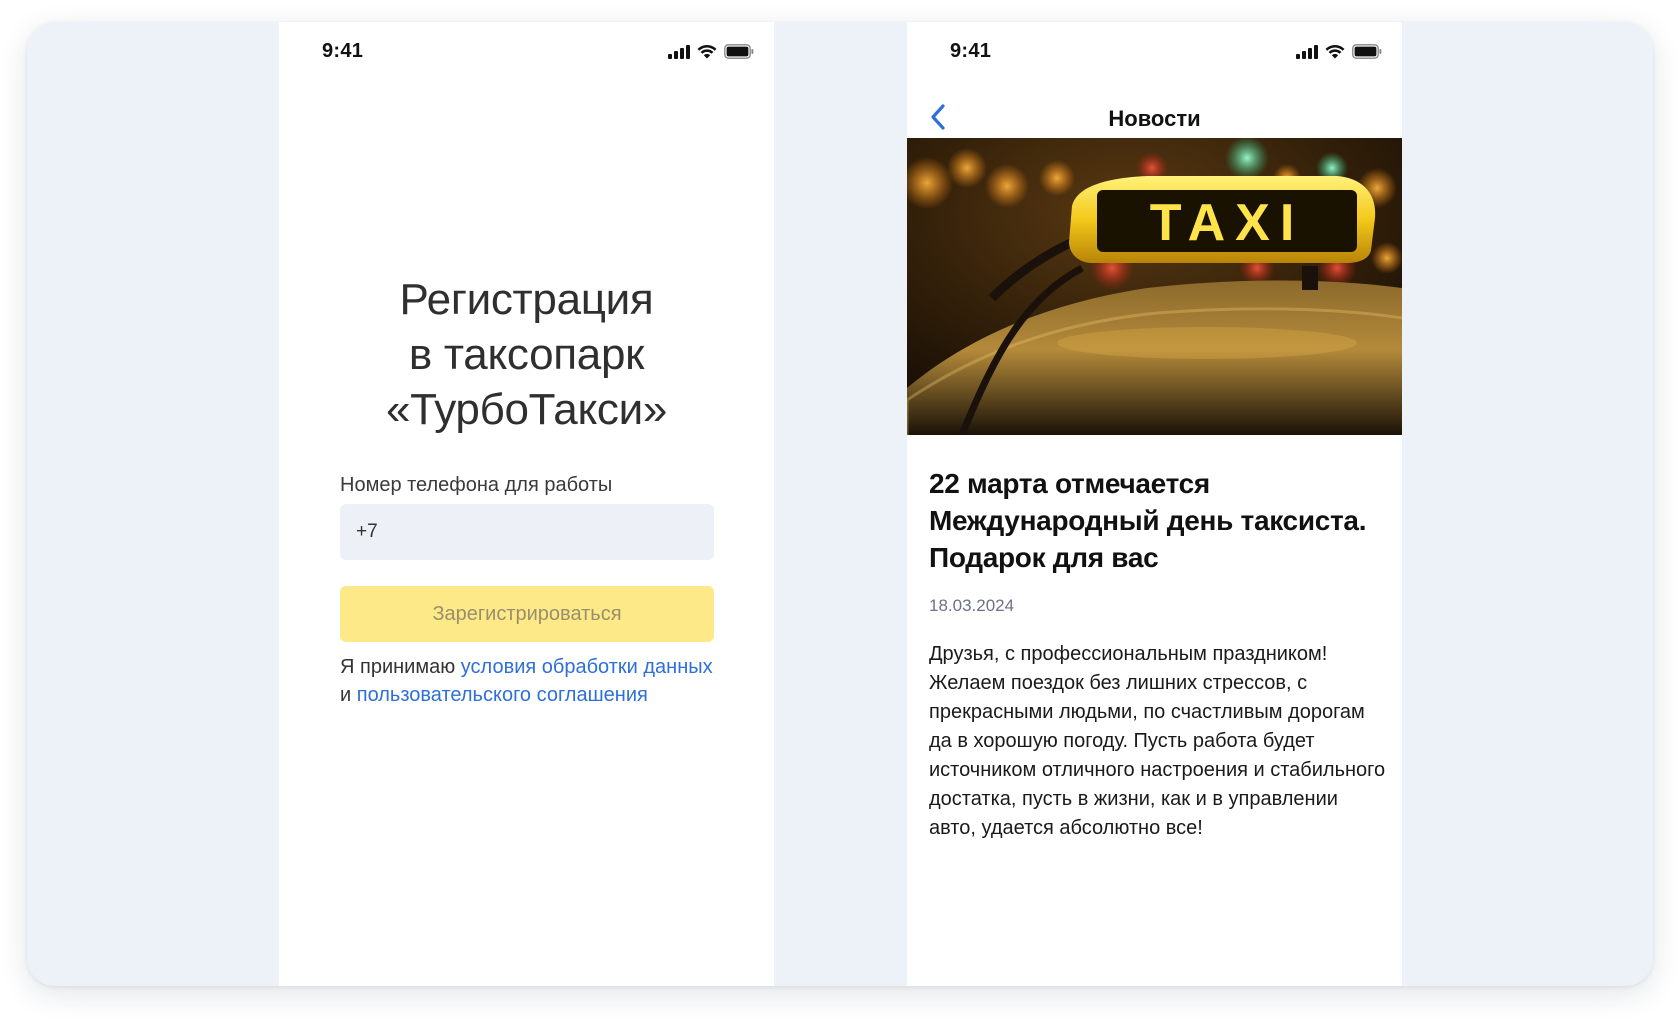 The height and width of the screenshot is (1019, 1680). Describe the element at coordinates (527, 614) in the screenshot. I see `register-button: Зарегистрироваться` at that location.